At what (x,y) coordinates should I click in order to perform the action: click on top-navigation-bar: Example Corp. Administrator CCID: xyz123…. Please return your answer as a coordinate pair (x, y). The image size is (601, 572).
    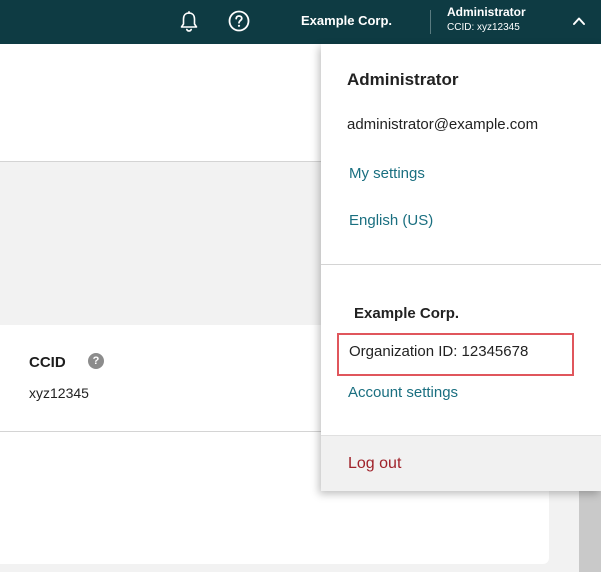
    Looking at the image, I should click on (300, 22).